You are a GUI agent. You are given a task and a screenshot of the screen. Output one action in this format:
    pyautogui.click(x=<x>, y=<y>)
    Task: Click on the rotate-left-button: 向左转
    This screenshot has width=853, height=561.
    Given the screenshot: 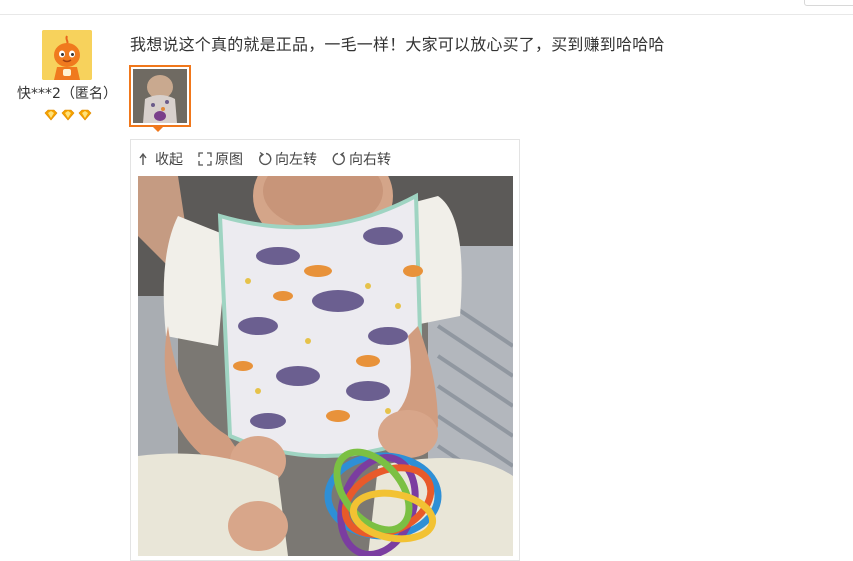 What is the action you would take?
    pyautogui.click(x=287, y=159)
    